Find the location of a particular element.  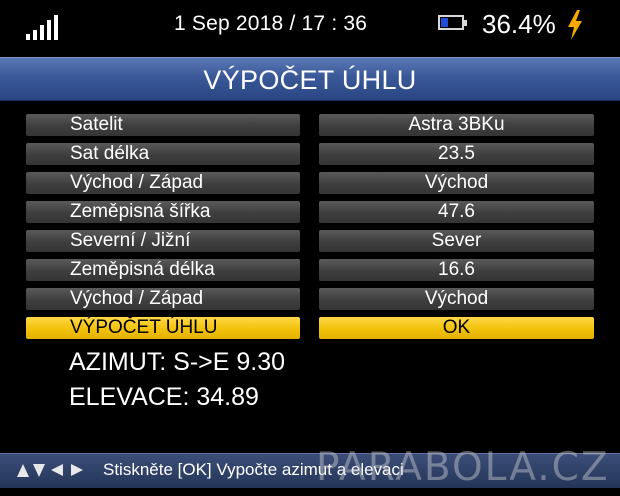

row-value-longitude: 16.6 is located at coordinates (456, 270).